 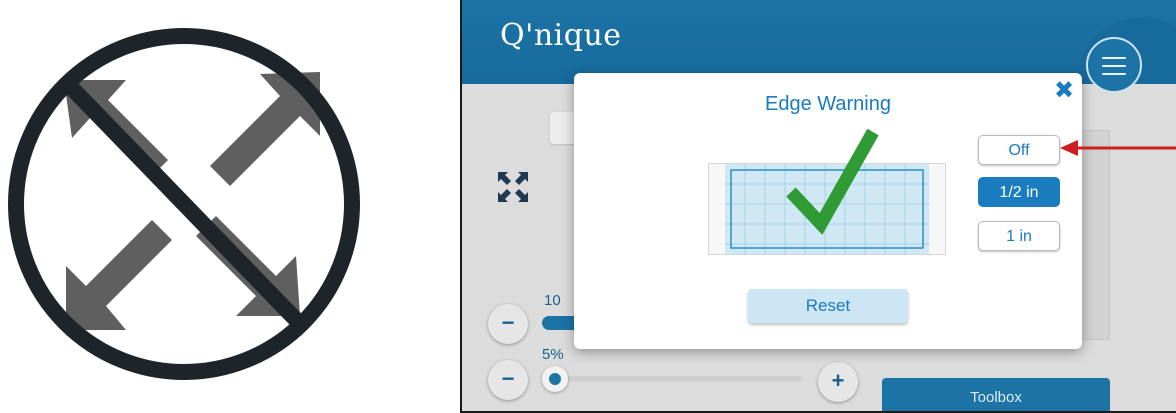 What do you see at coordinates (553, 354) in the screenshot?
I see `zoom-value-label: 5%` at bounding box center [553, 354].